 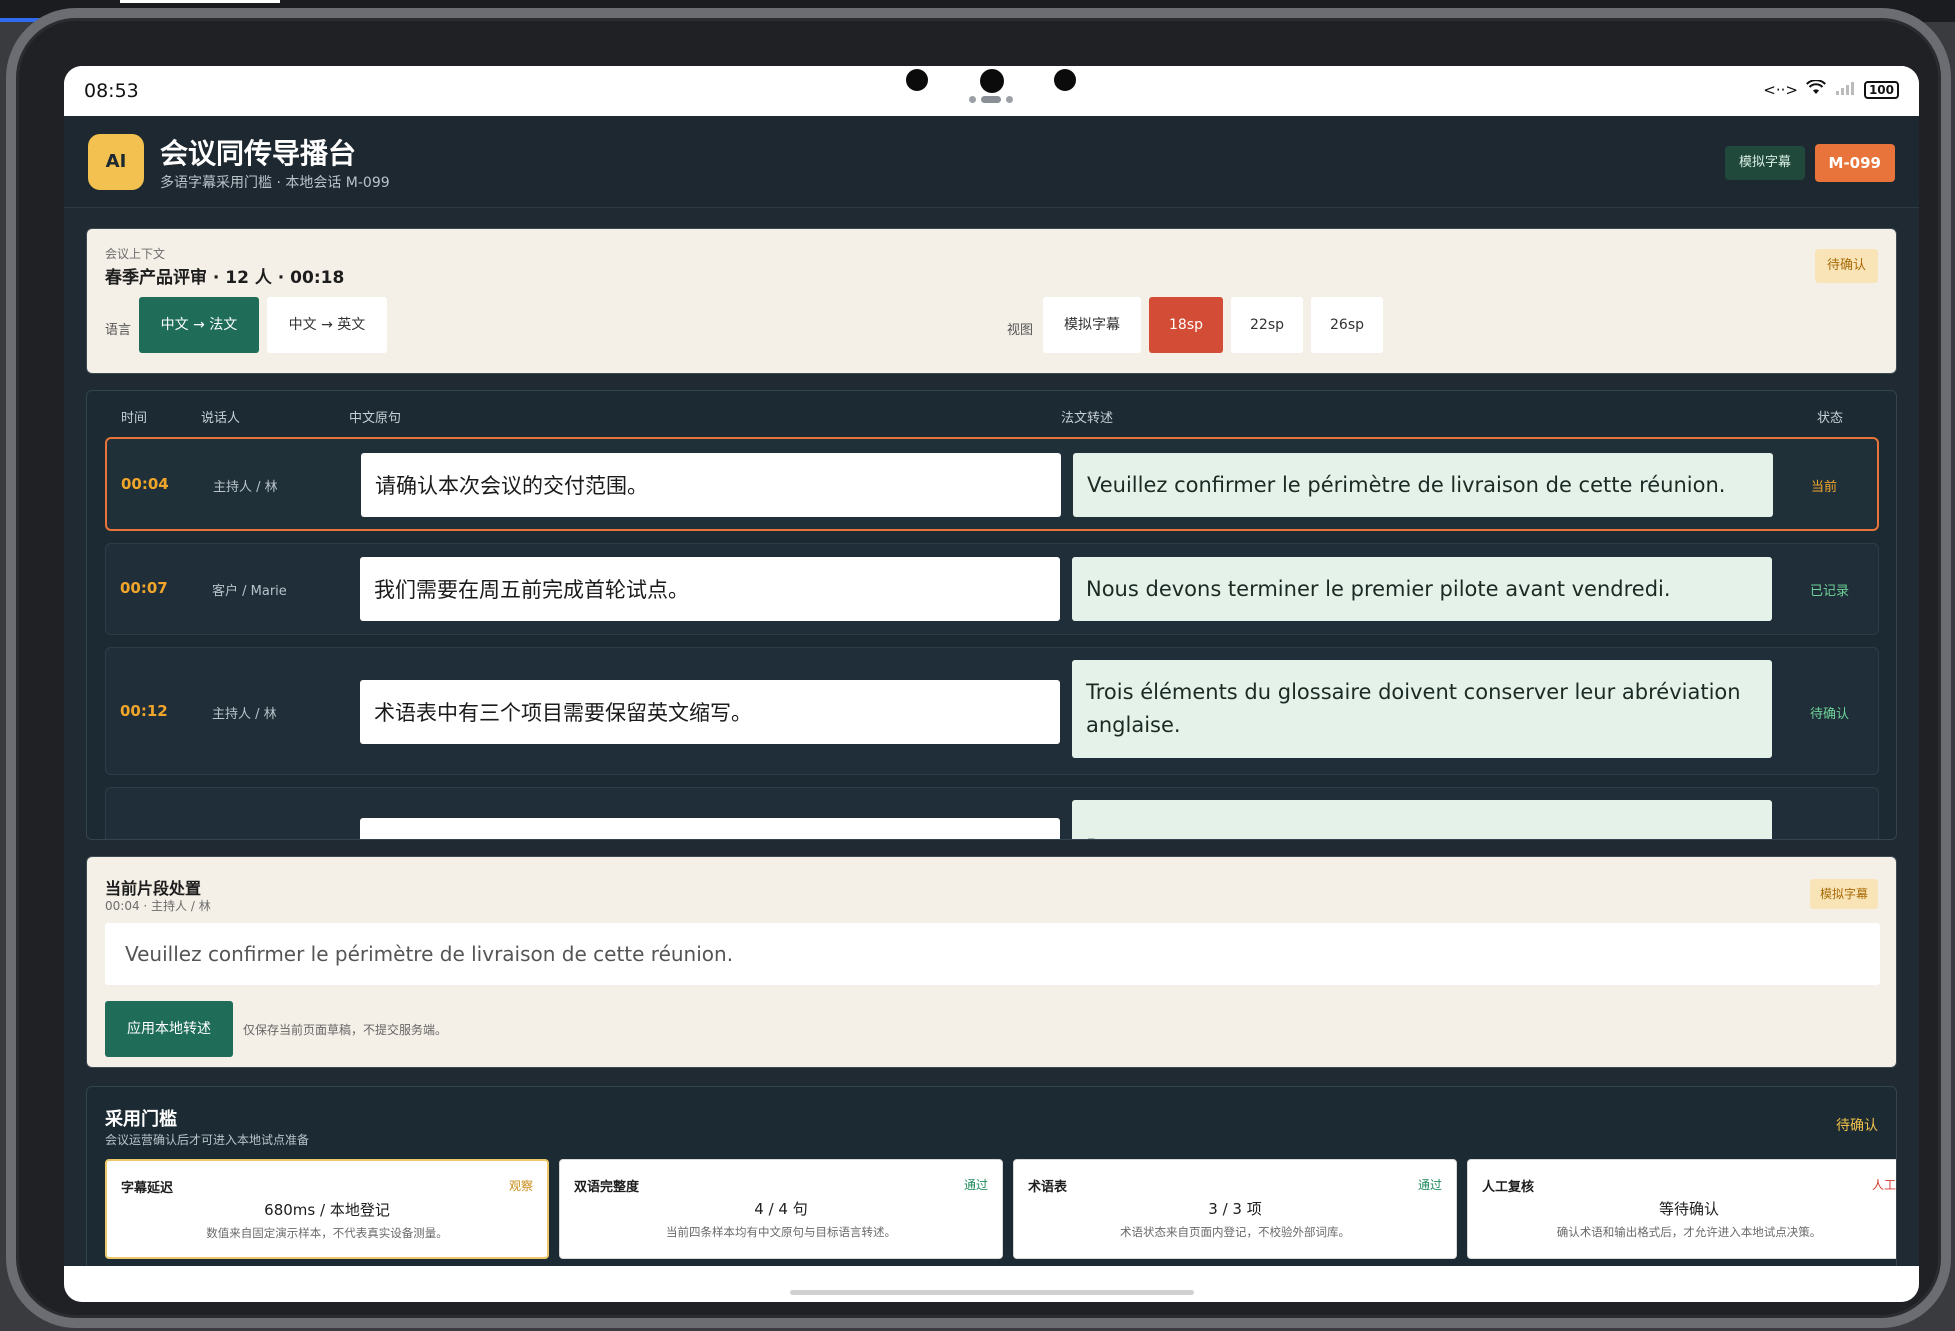 I want to click on gate-item-manual-review: 人工复核 人工 等待确认 确认术语和输出格式后，才允许进入本地试点决策。, so click(x=1681, y=1209).